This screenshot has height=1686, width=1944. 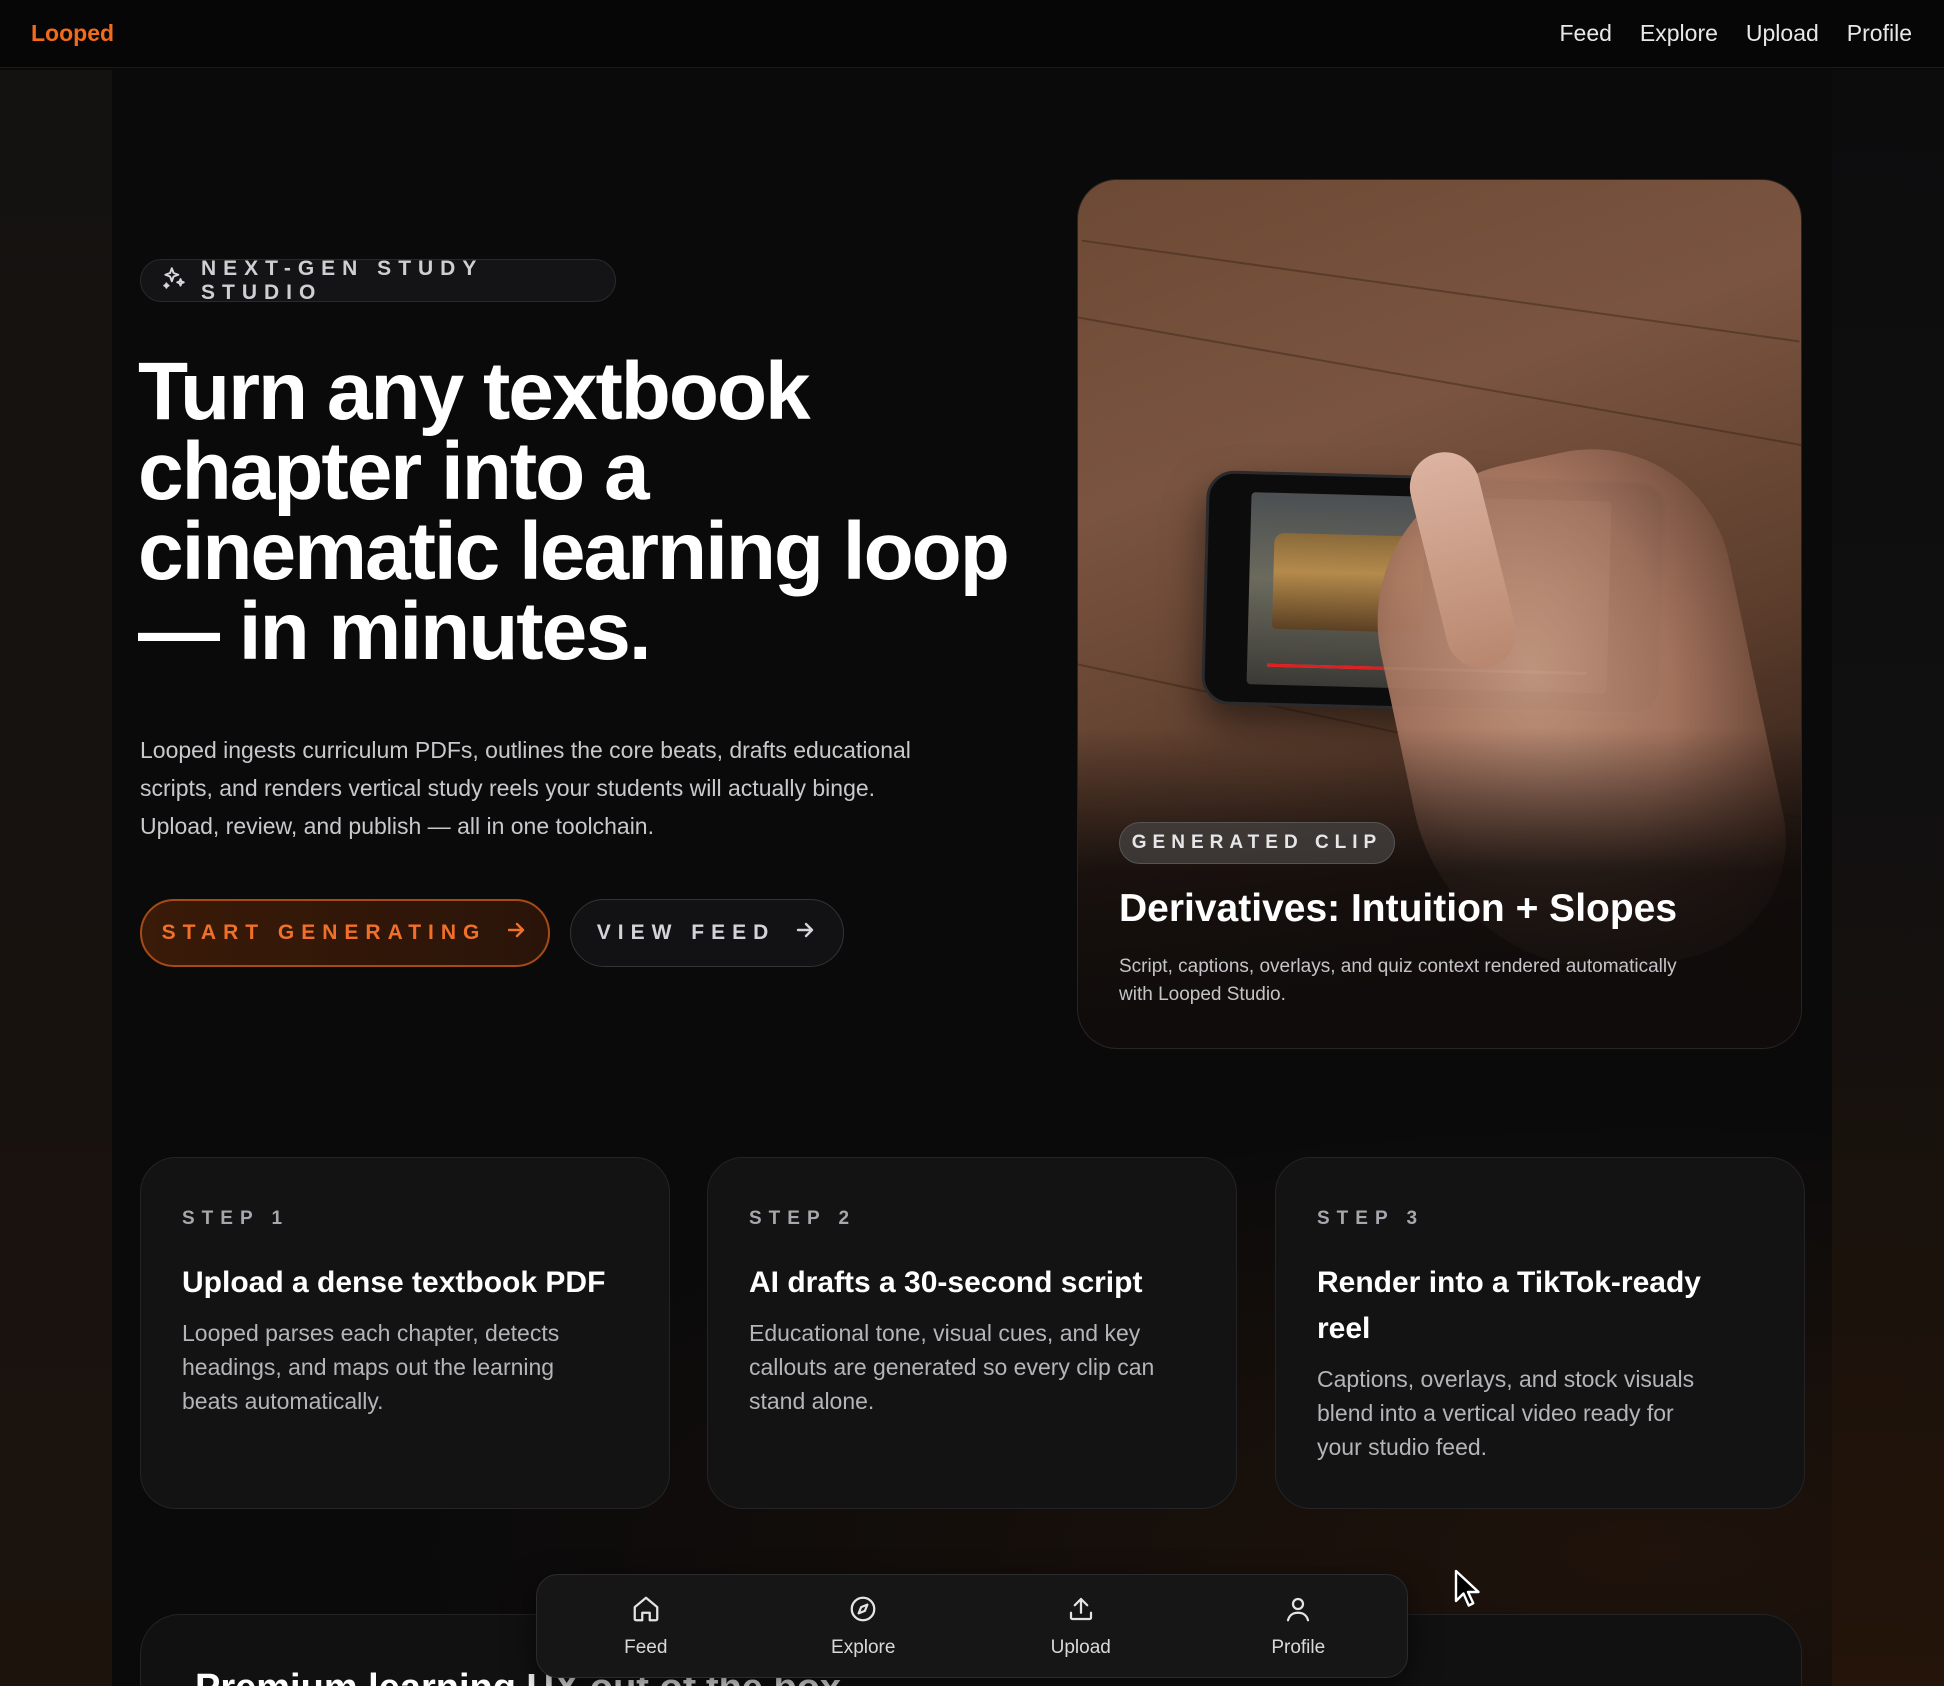 I want to click on step-body-line: blend into a vertical video ready for, so click(x=1495, y=1413).